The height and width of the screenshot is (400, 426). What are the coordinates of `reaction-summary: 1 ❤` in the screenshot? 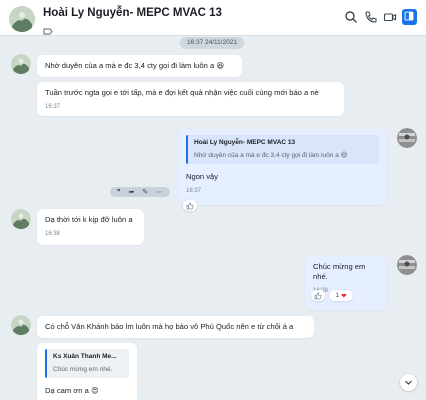 It's located at (341, 295).